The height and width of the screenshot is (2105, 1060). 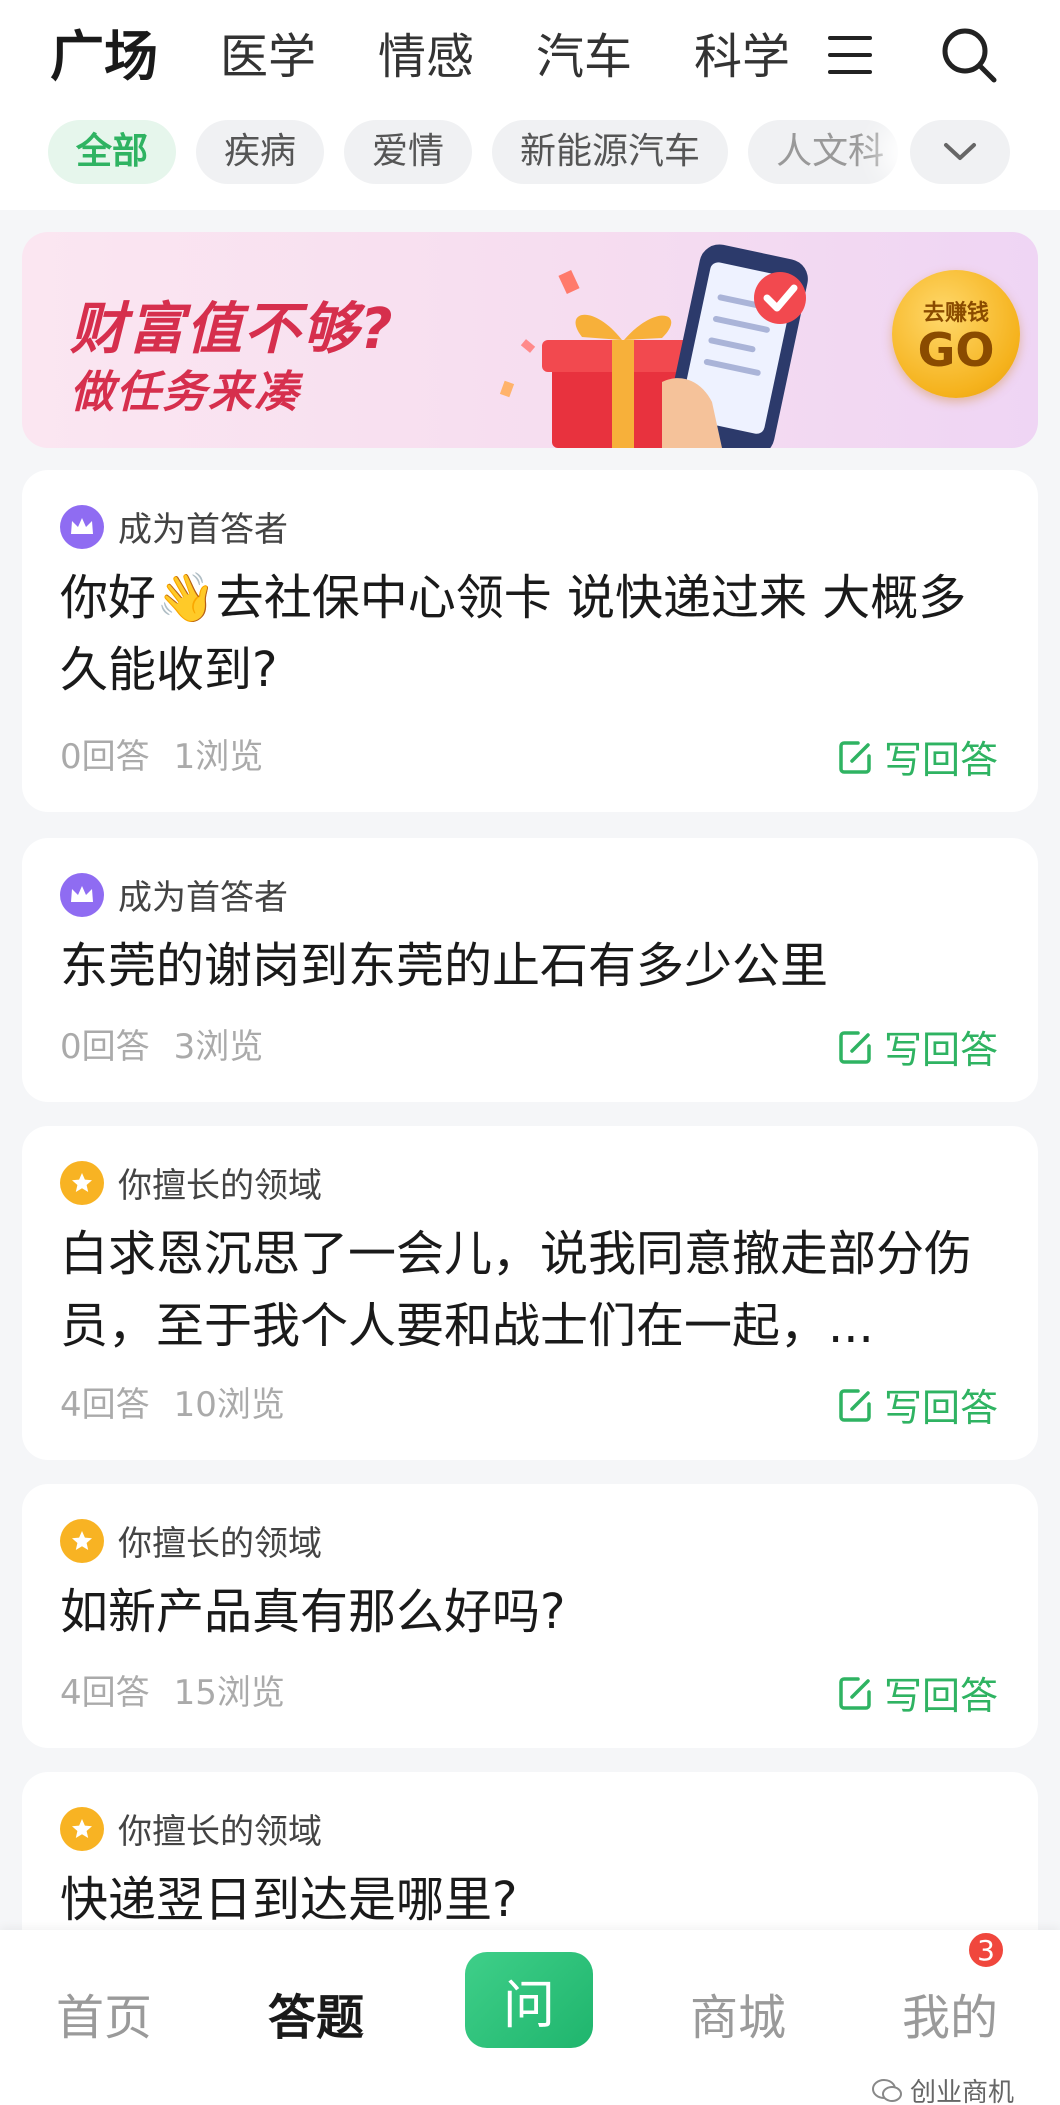 I want to click on search-icon, so click(x=969, y=55).